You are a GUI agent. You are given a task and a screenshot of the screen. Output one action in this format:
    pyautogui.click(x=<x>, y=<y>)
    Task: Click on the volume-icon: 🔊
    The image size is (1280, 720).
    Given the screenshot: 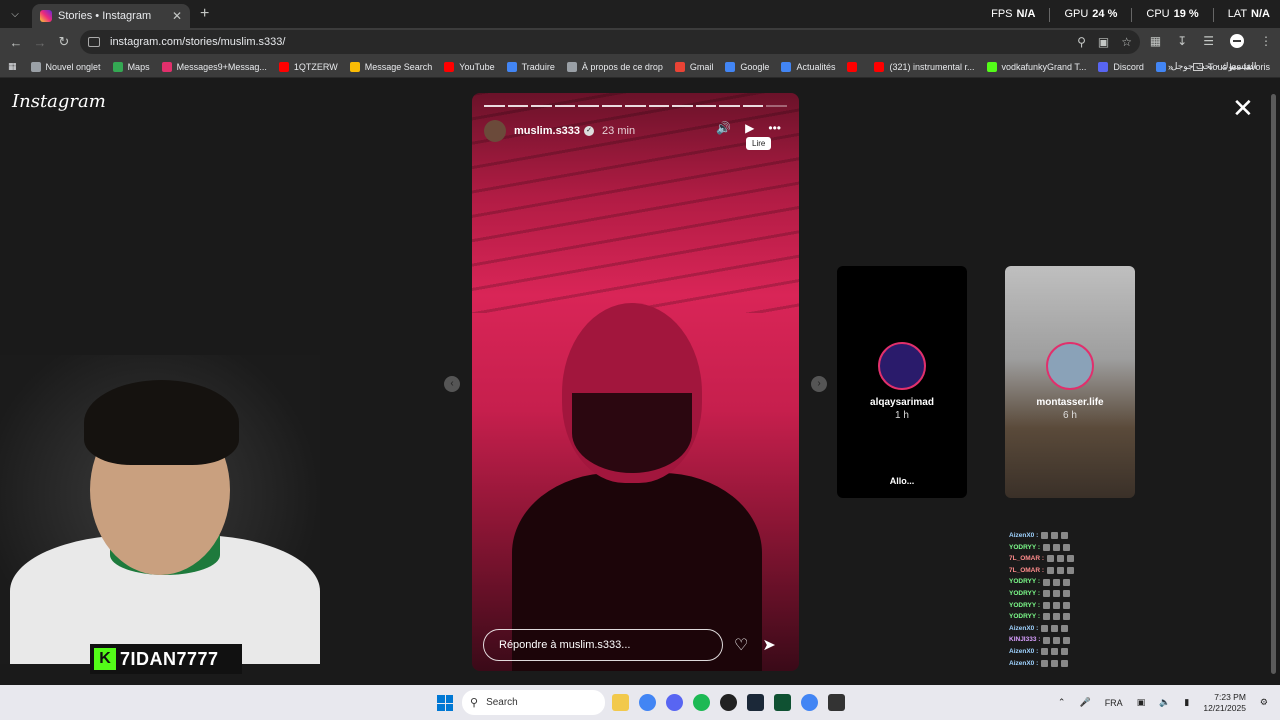 What is the action you would take?
    pyautogui.click(x=723, y=128)
    